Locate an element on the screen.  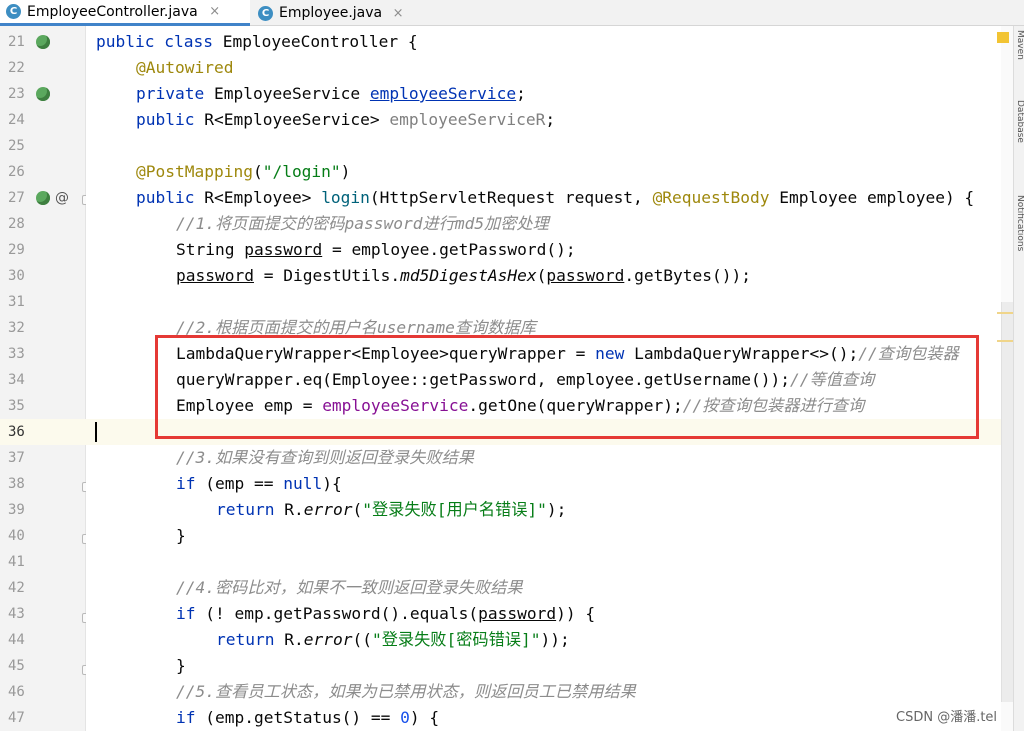
code-text: Employee employee) { is located at coordinates (872, 197).